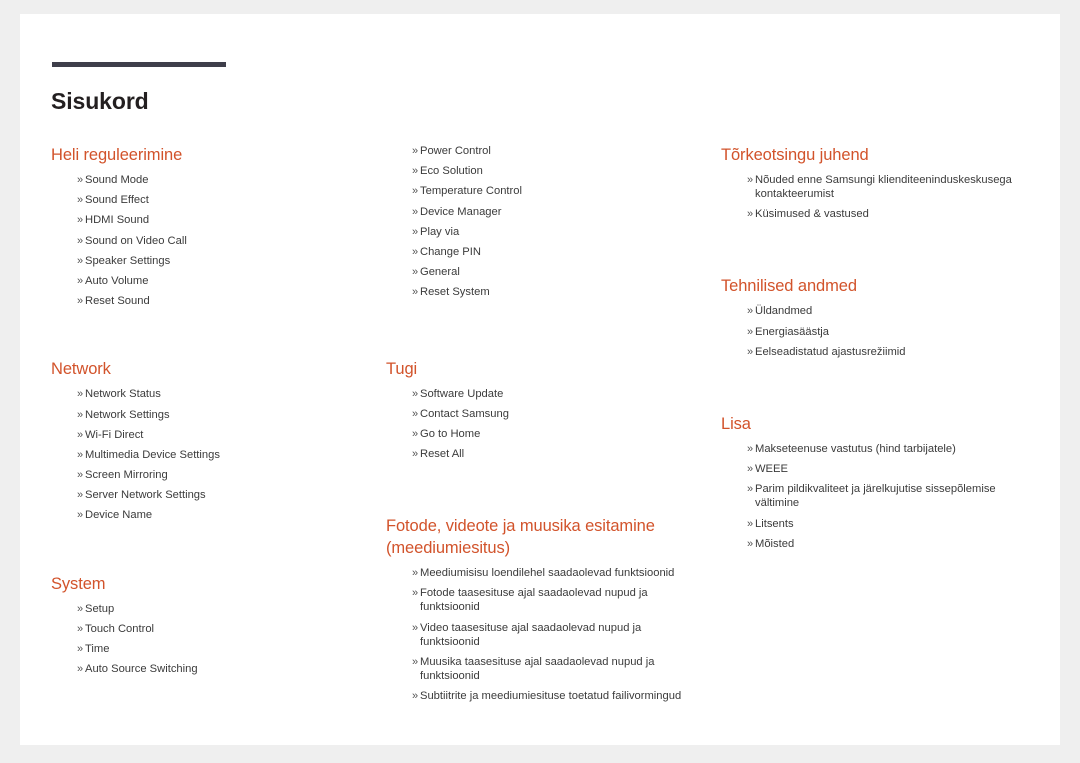  Describe the element at coordinates (541, 369) in the screenshot. I see `section-heading: Tugi` at that location.